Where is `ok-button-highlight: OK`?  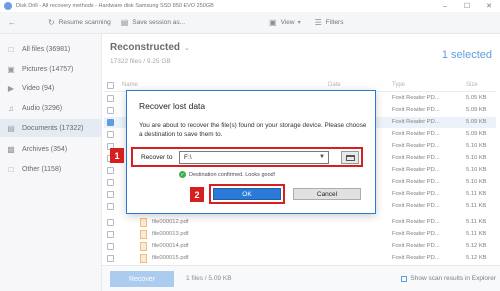 ok-button-highlight: OK is located at coordinates (247, 194).